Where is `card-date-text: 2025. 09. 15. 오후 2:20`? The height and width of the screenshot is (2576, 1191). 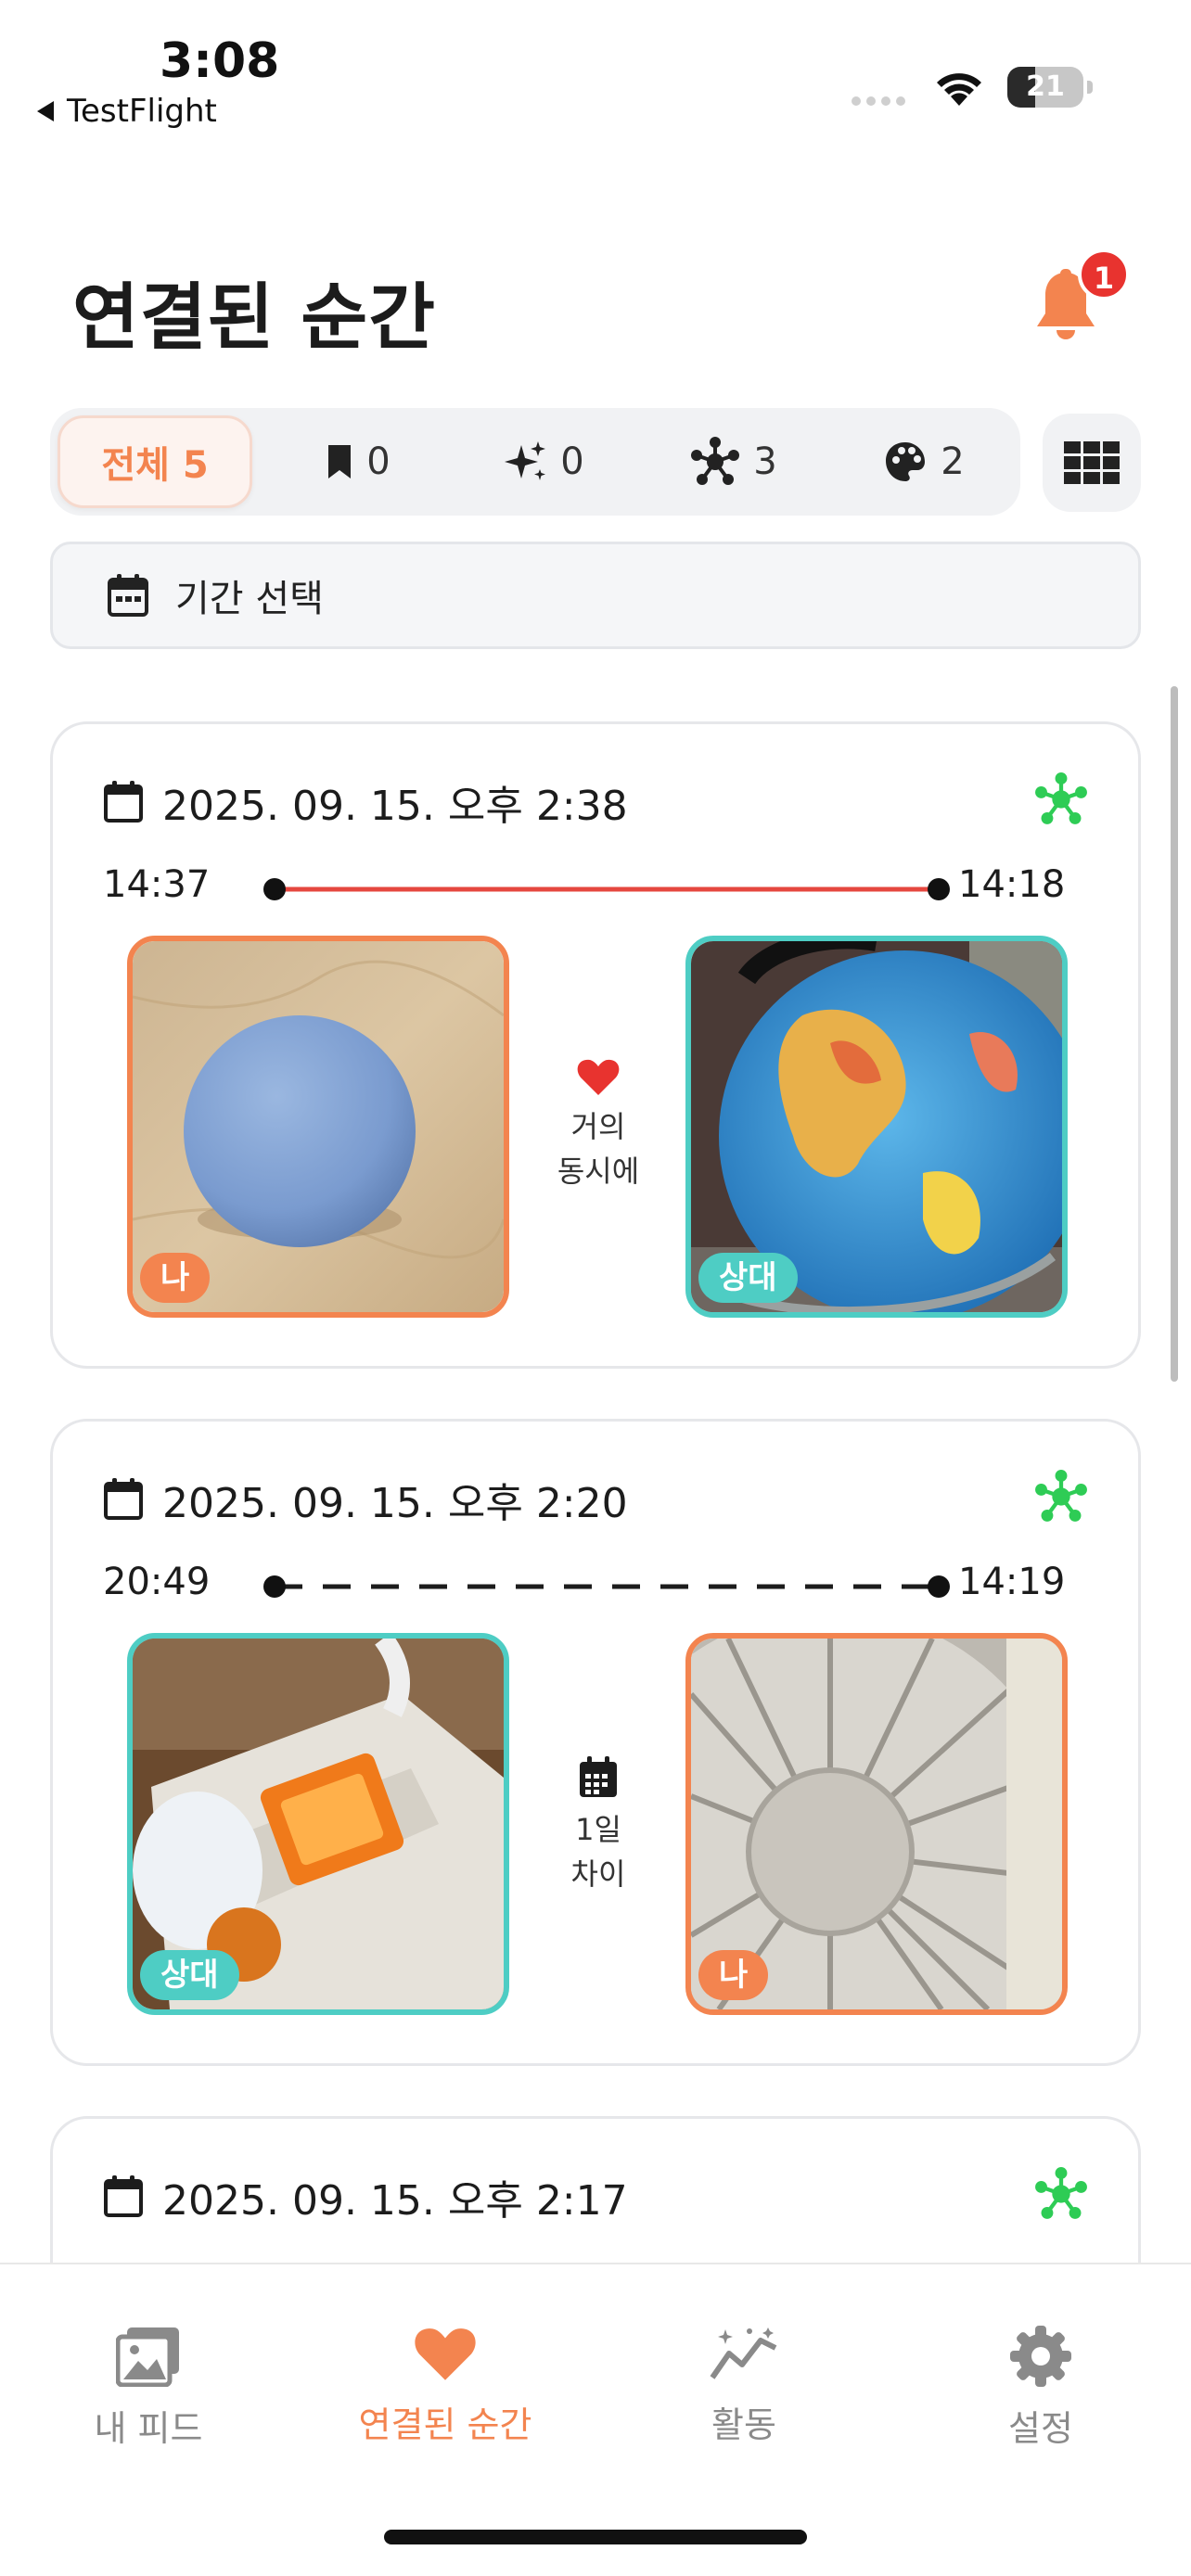 card-date-text: 2025. 09. 15. 오후 2:20 is located at coordinates (395, 1504).